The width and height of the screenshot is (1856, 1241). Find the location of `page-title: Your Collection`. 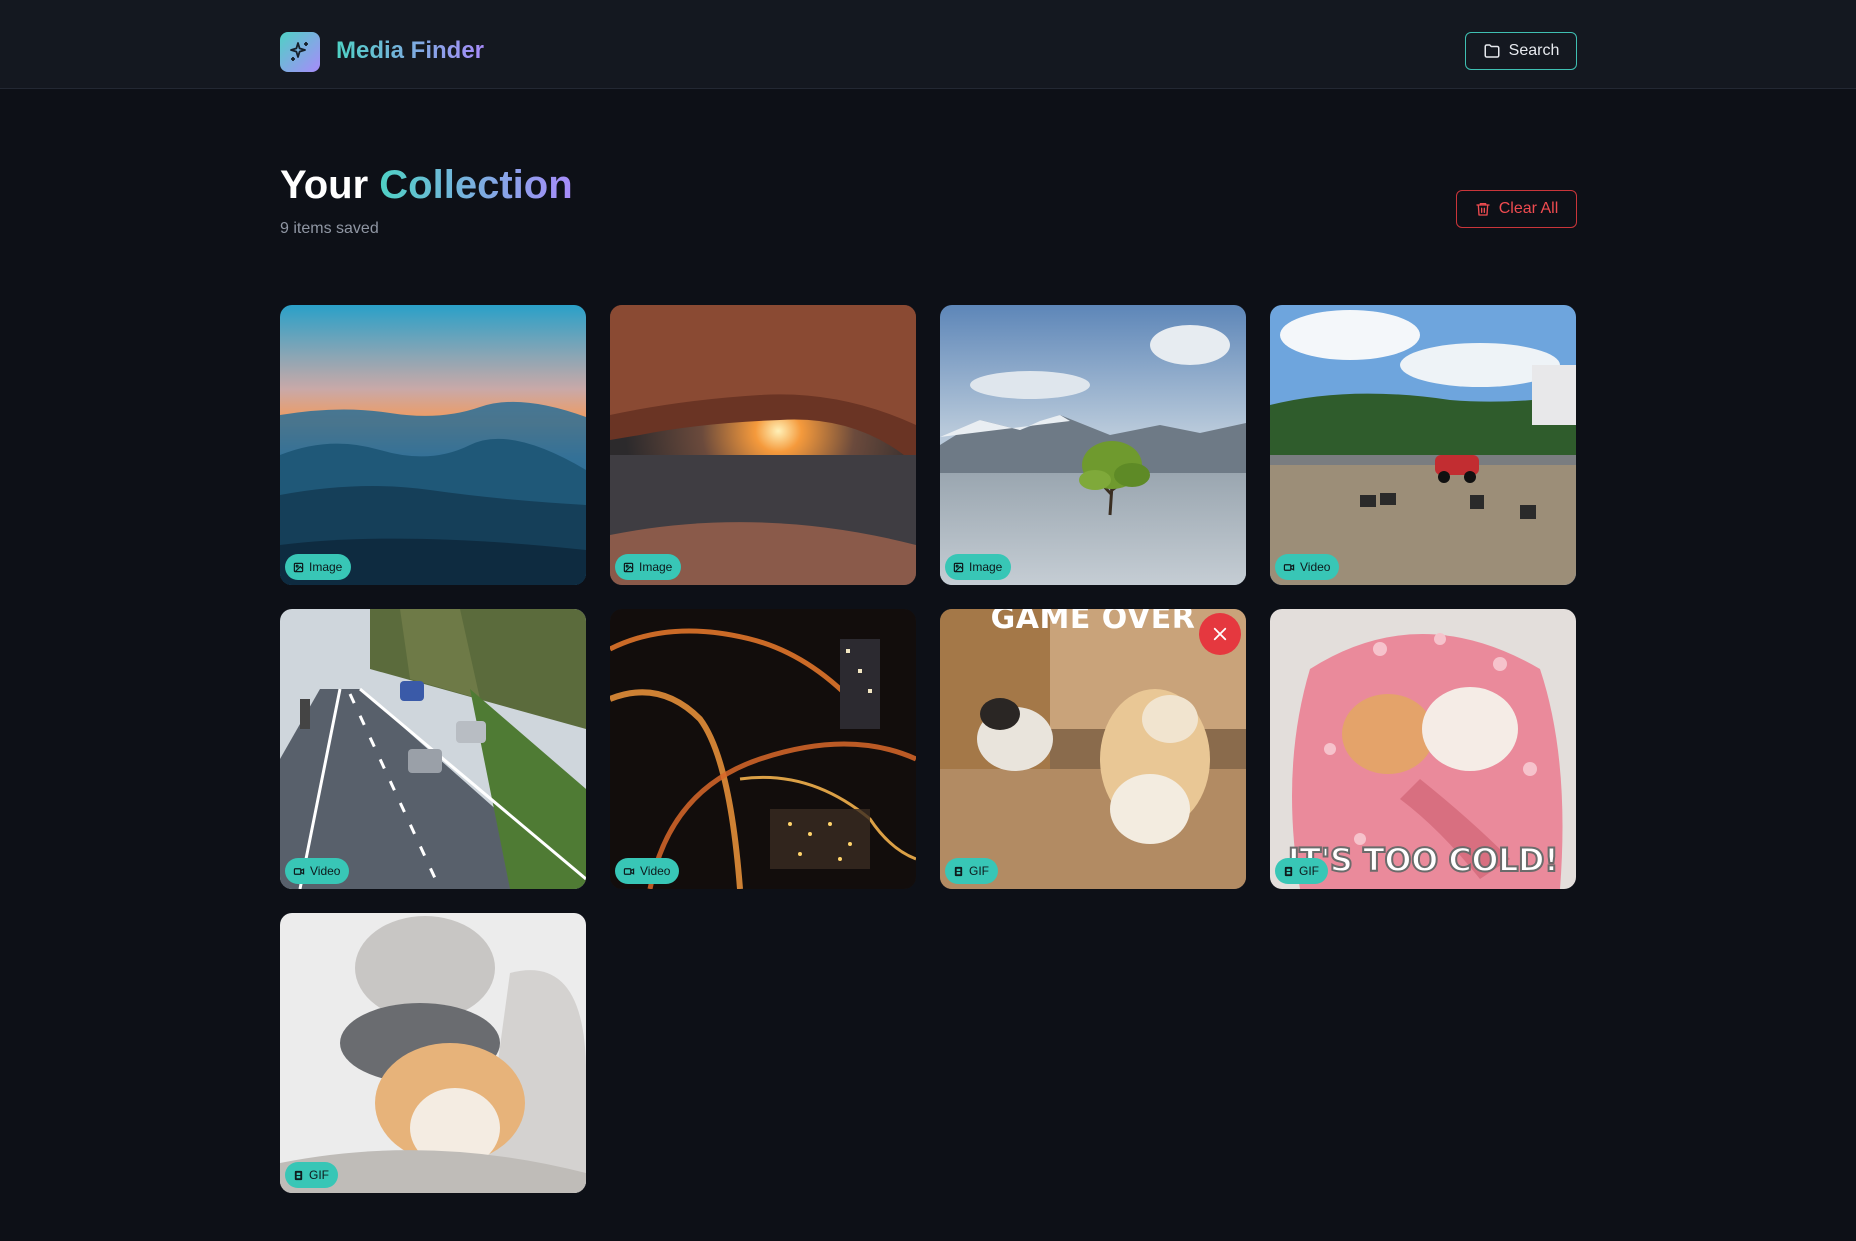

page-title: Your Collection is located at coordinates (426, 185).